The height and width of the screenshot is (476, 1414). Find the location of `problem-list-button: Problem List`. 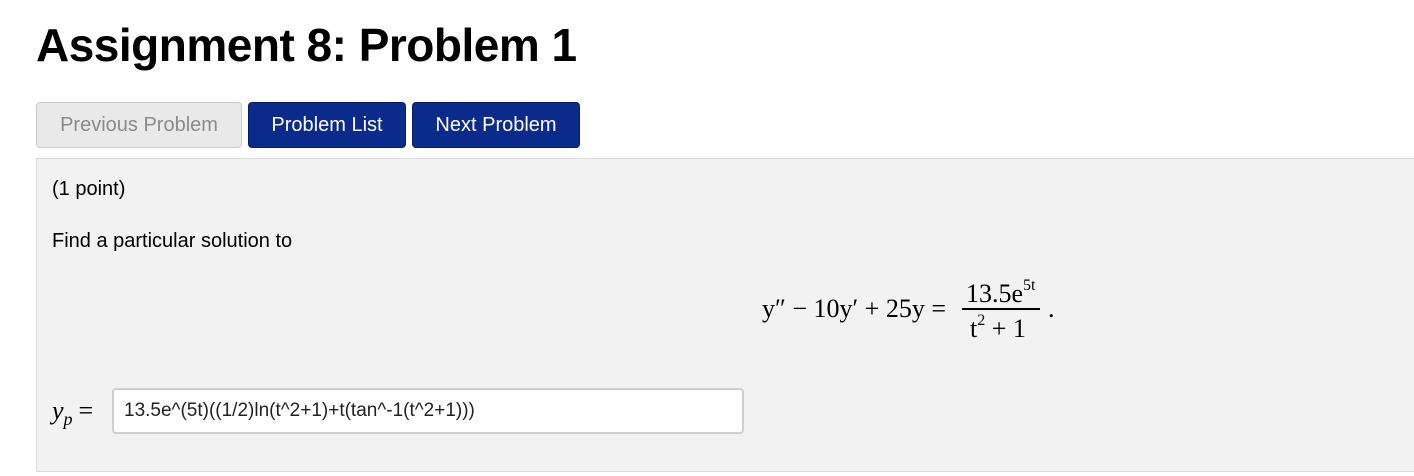

problem-list-button: Problem List is located at coordinates (327, 125).